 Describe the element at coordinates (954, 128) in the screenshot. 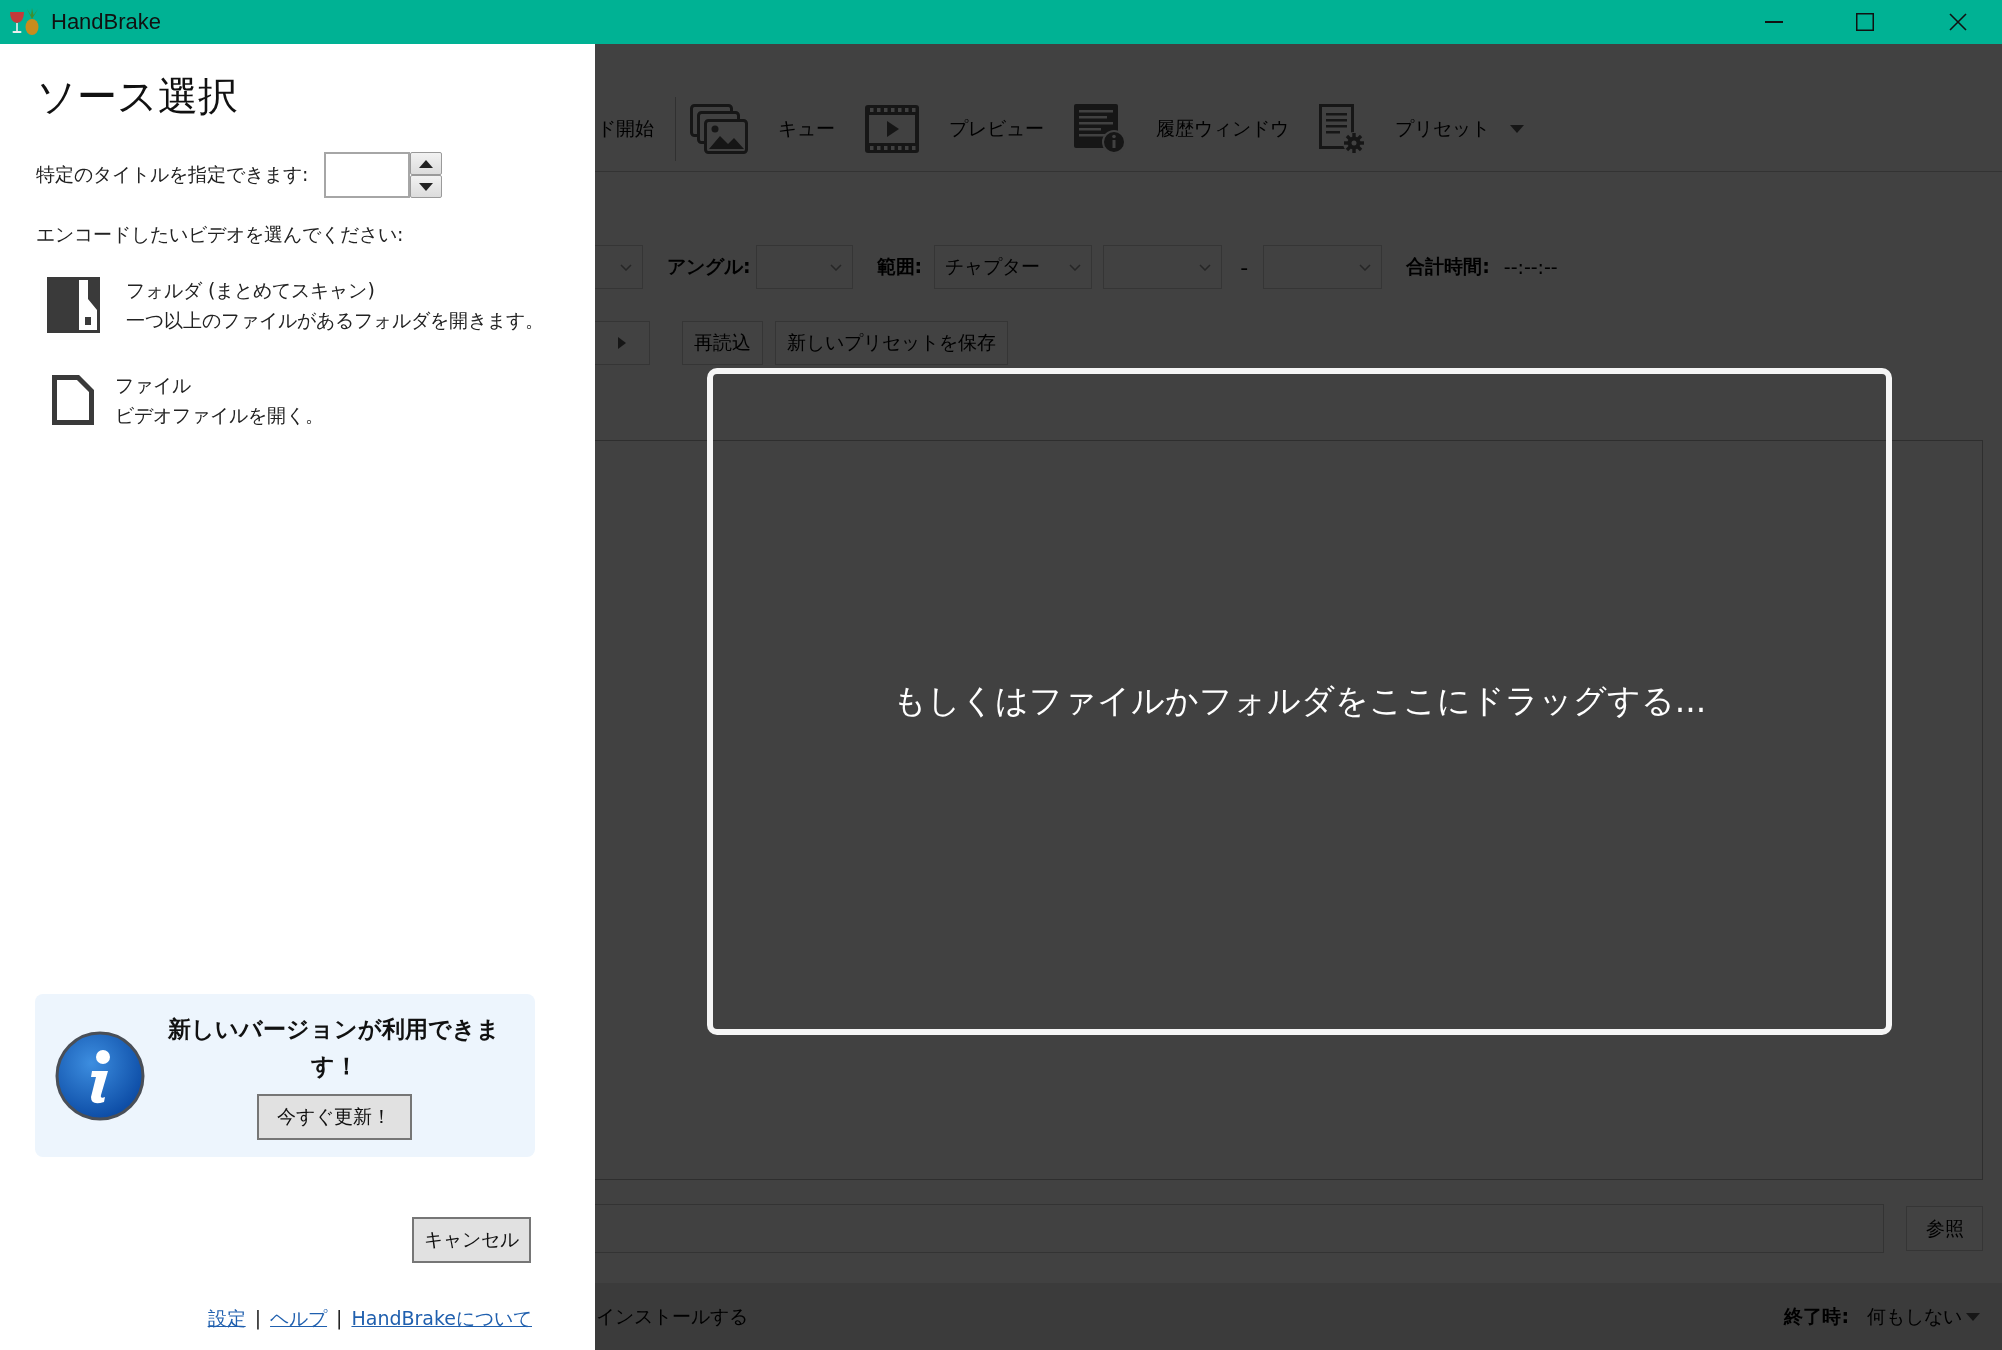

I see `toolbar-button: プレビュー` at that location.